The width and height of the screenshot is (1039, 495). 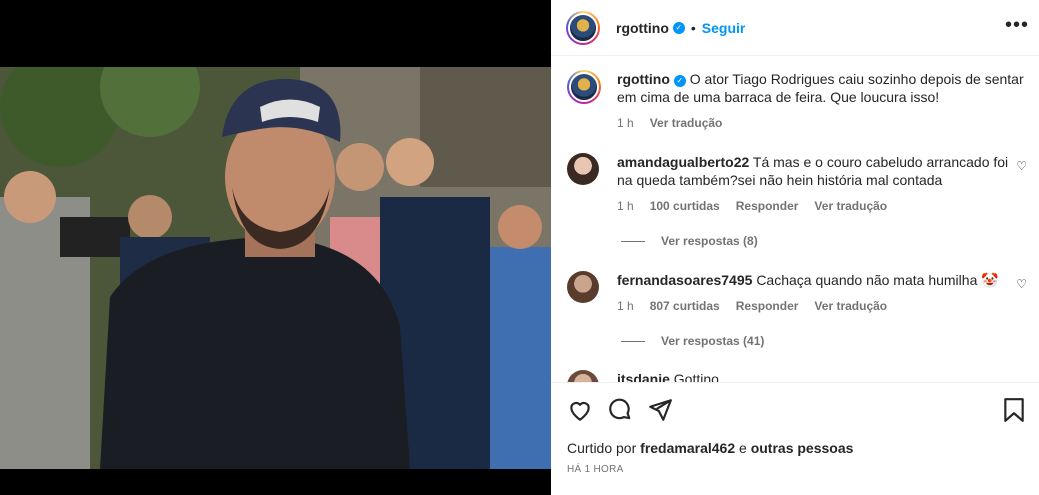 I want to click on comment-username: itsdanie, so click(x=643, y=376).